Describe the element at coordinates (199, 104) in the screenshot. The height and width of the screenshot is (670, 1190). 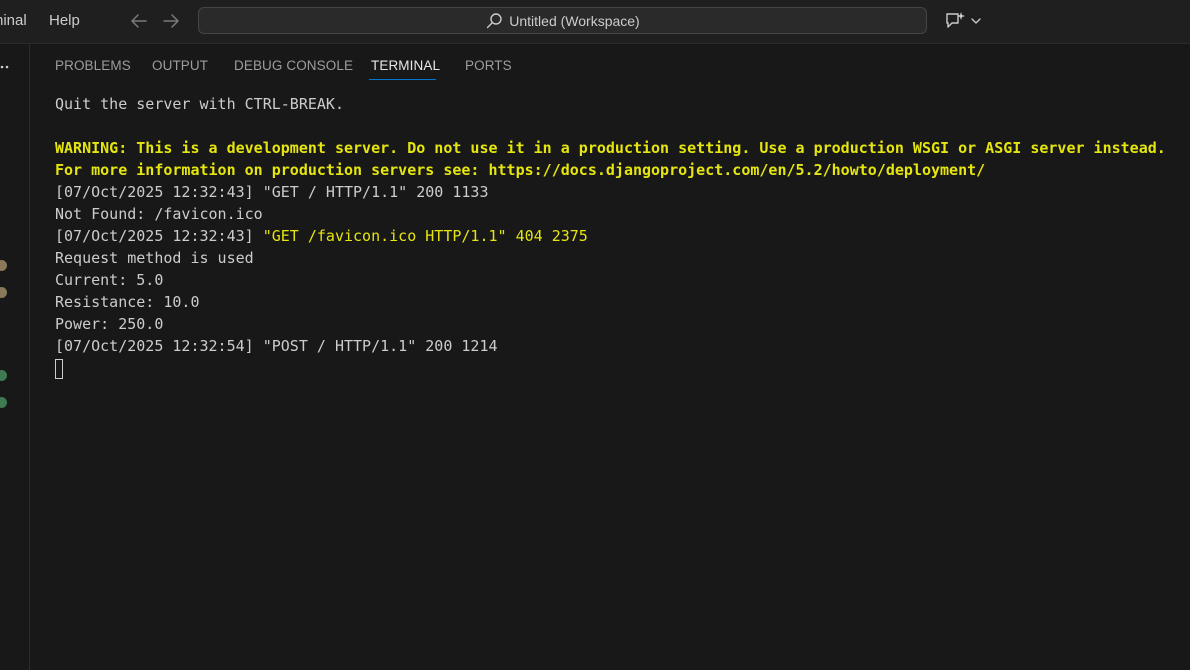
I see `terminal-line: Quit the server with CTRL-BREAK.` at that location.